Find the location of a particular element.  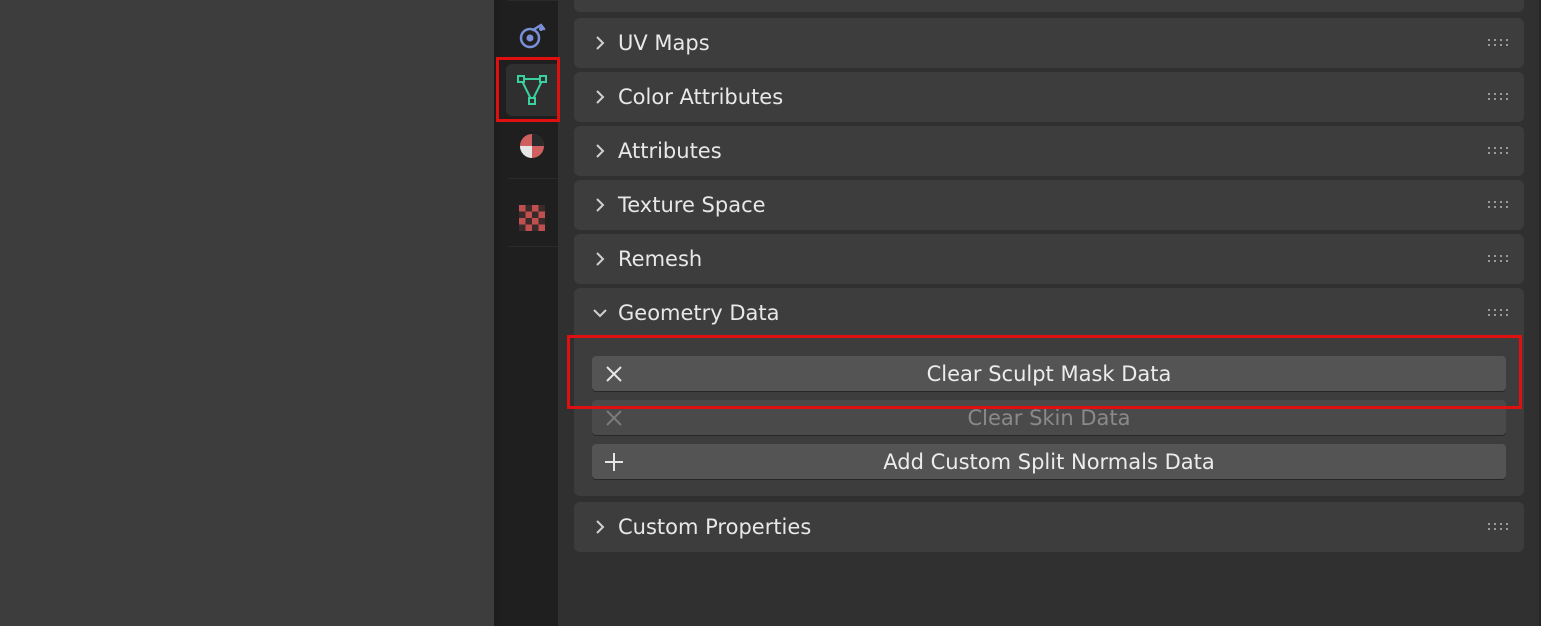

physics-icon is located at coordinates (532, 36).